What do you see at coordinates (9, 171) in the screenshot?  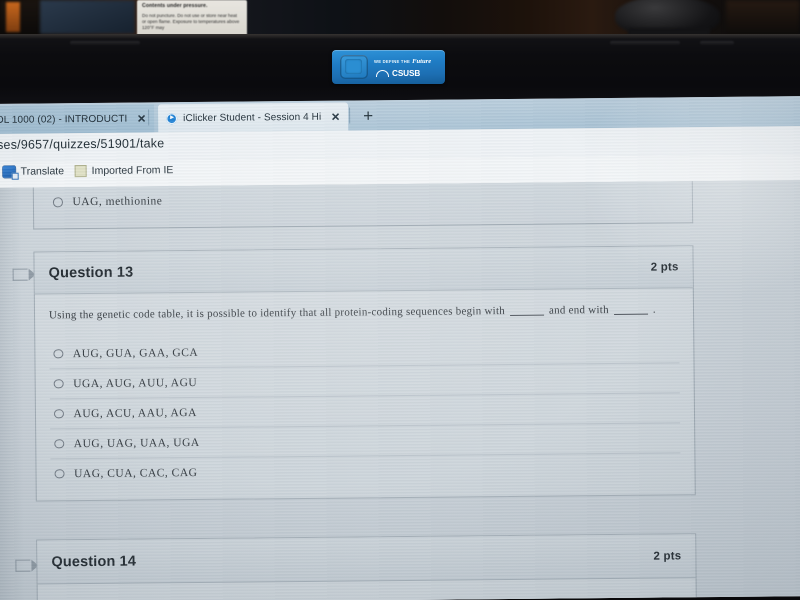 I see `translate-icon` at bounding box center [9, 171].